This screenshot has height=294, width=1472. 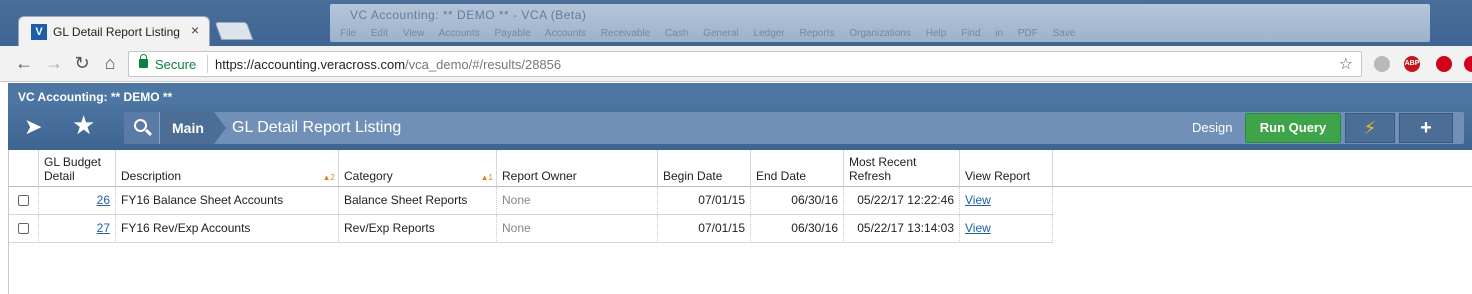 What do you see at coordinates (418, 168) in the screenshot?
I see `column-header-category: Category ▲1` at bounding box center [418, 168].